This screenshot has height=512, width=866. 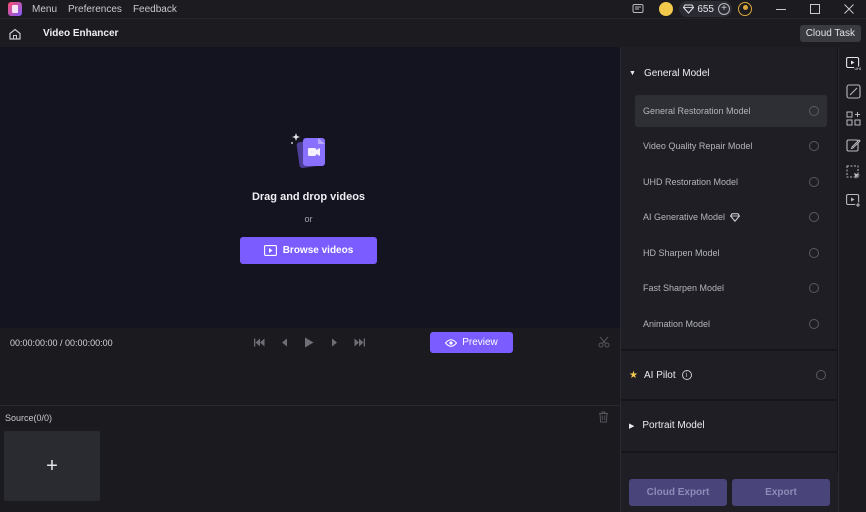 What do you see at coordinates (155, 9) in the screenshot?
I see `menu-feedback: Feedback` at bounding box center [155, 9].